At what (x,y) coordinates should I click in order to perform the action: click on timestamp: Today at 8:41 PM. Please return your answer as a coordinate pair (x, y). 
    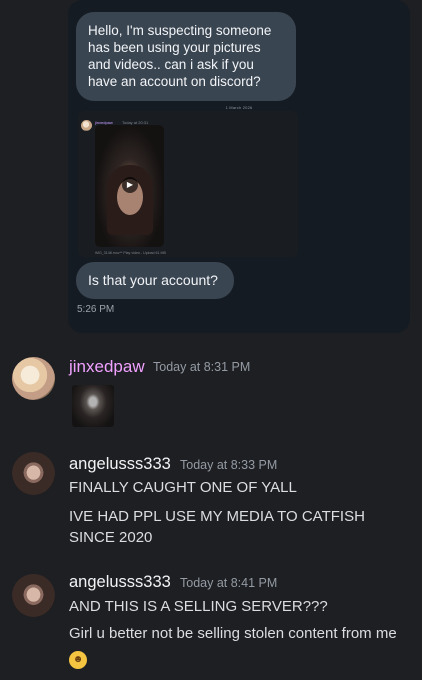
    Looking at the image, I should click on (229, 583).